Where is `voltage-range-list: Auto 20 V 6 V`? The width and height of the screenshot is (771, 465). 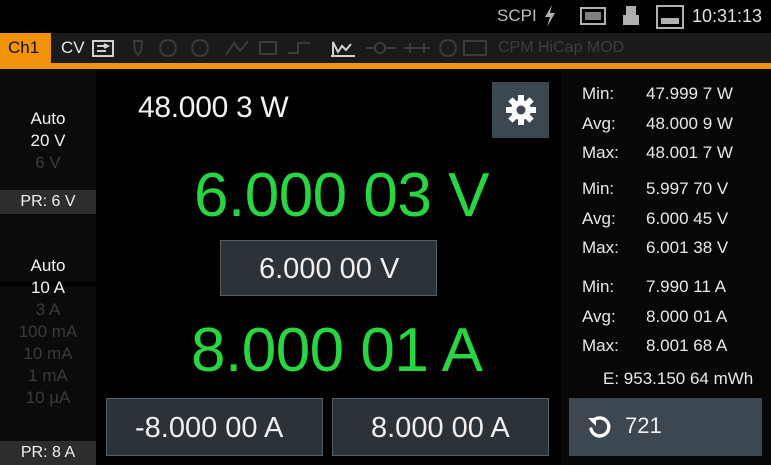 voltage-range-list: Auto 20 V 6 V is located at coordinates (48, 141).